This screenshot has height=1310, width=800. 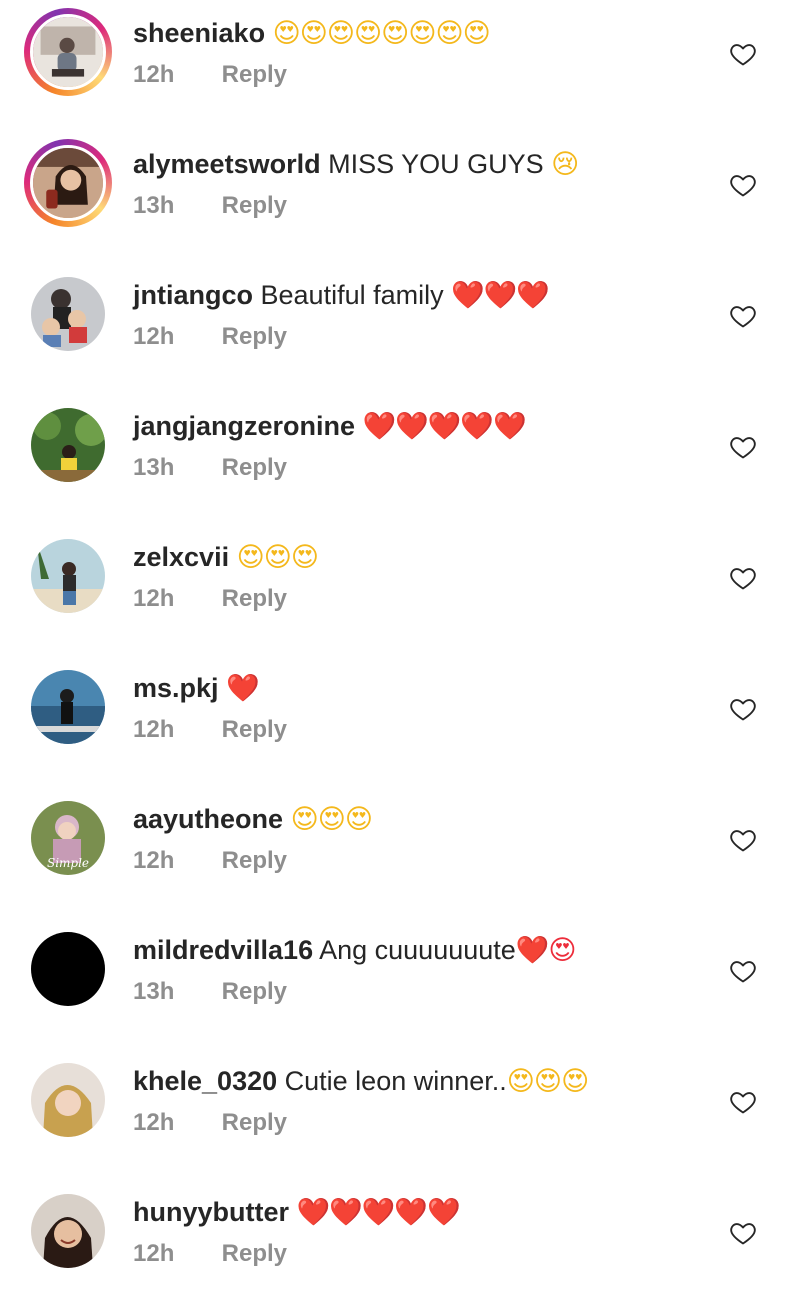 I want to click on username-link: zelxcvii, so click(x=181, y=557).